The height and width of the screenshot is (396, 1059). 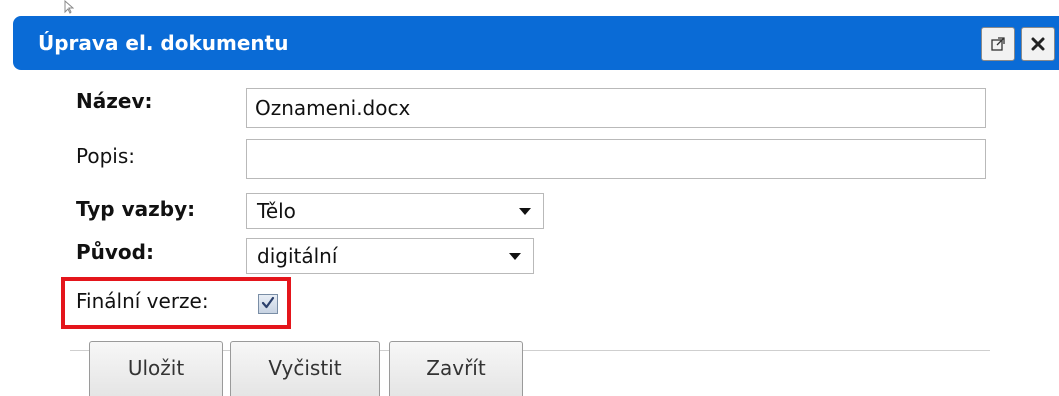 I want to click on external-link-icon, so click(x=998, y=44).